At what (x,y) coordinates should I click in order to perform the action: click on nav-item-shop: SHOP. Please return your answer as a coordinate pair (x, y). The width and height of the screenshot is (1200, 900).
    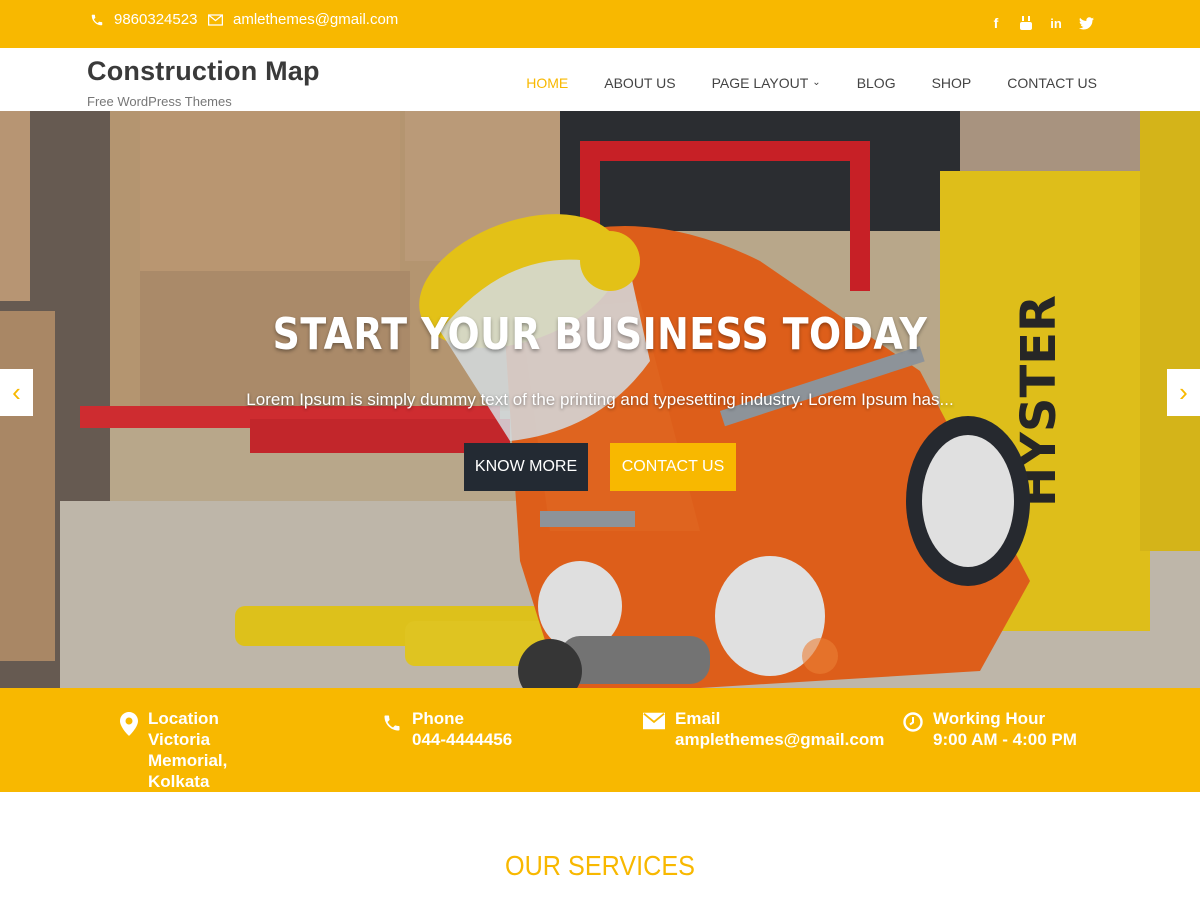
    Looking at the image, I should click on (952, 83).